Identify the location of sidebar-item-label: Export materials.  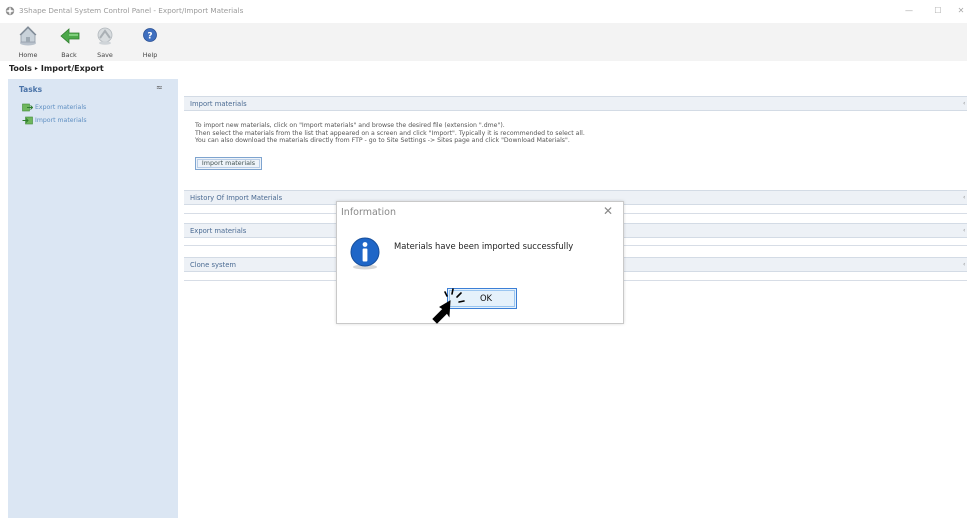
(61, 107).